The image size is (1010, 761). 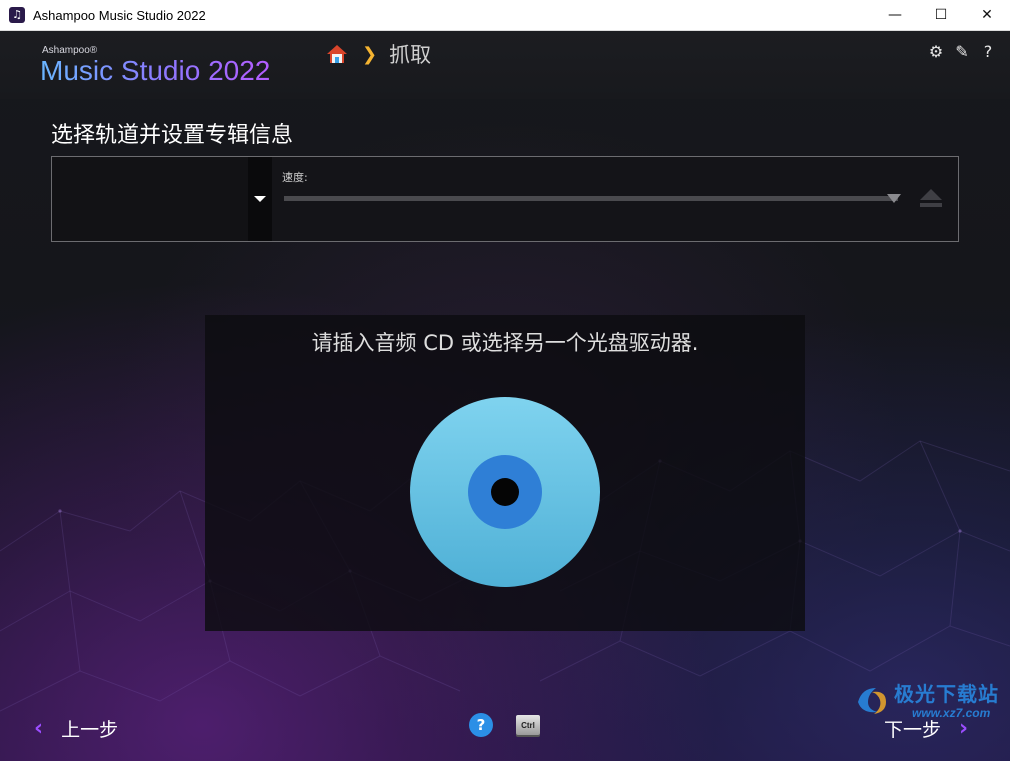 I want to click on chevron-right-icon: ›, so click(x=964, y=728).